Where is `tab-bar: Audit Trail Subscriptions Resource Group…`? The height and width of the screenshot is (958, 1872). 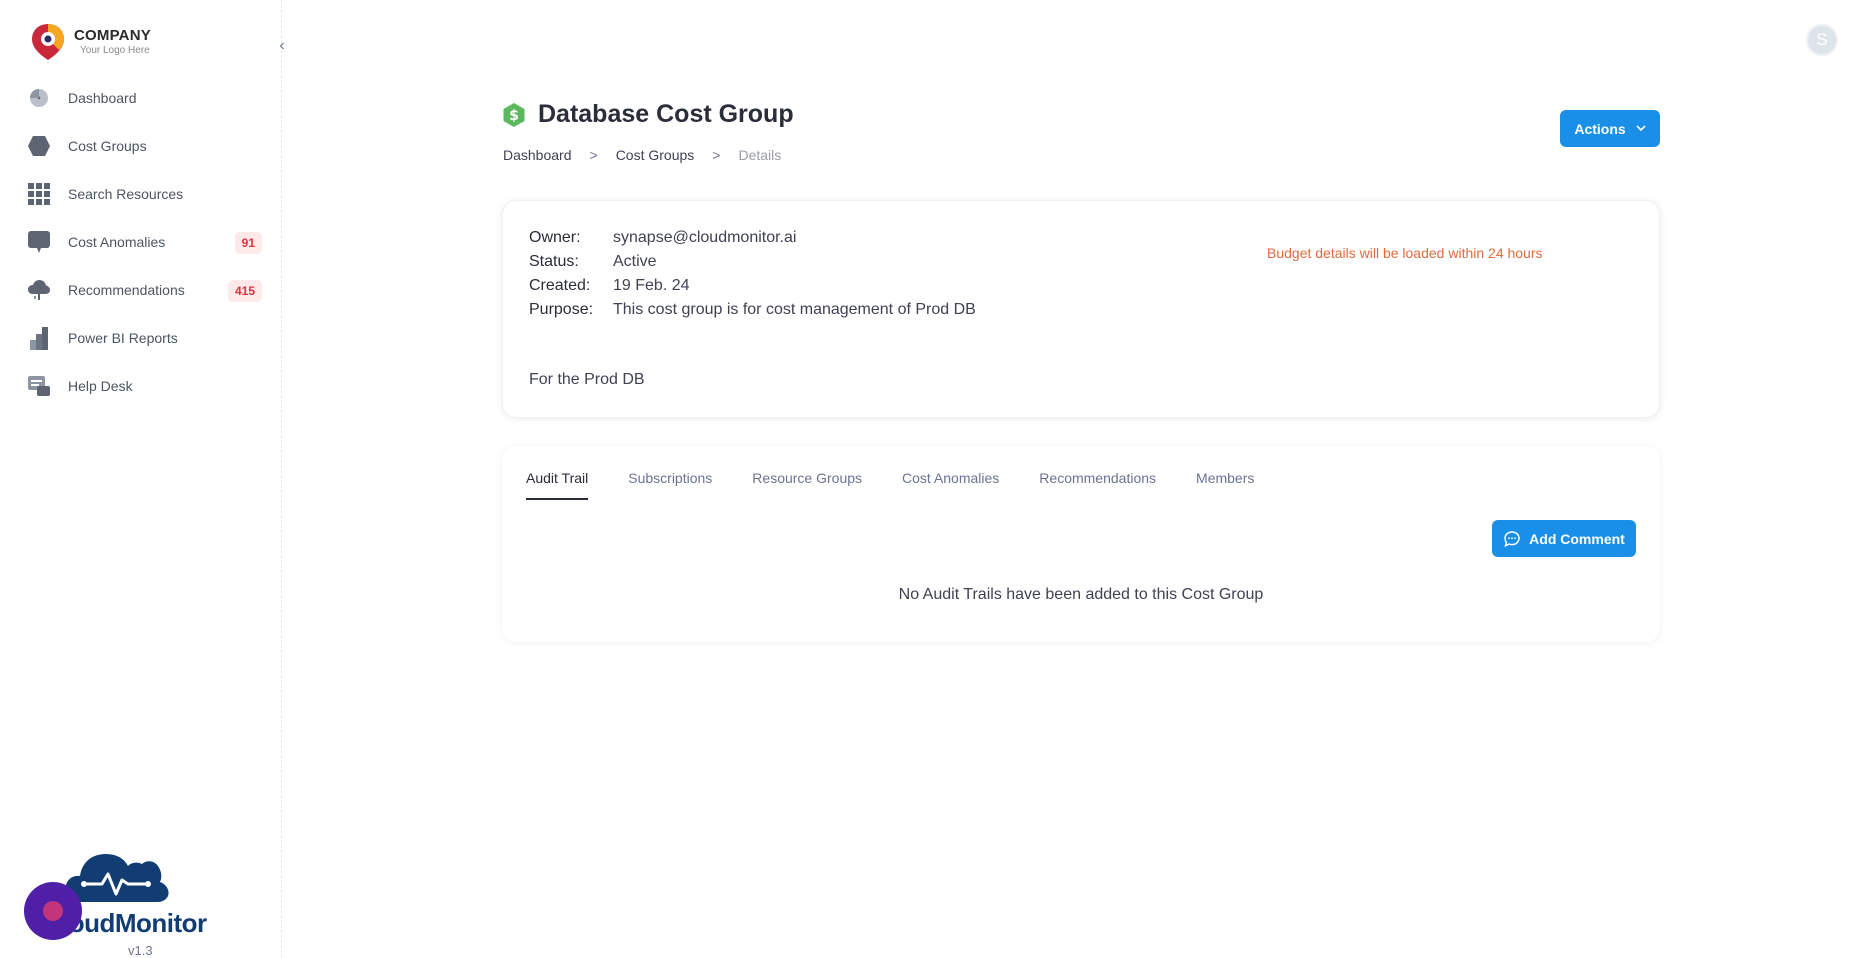 tab-bar: Audit Trail Subscriptions Resource Group… is located at coordinates (910, 485).